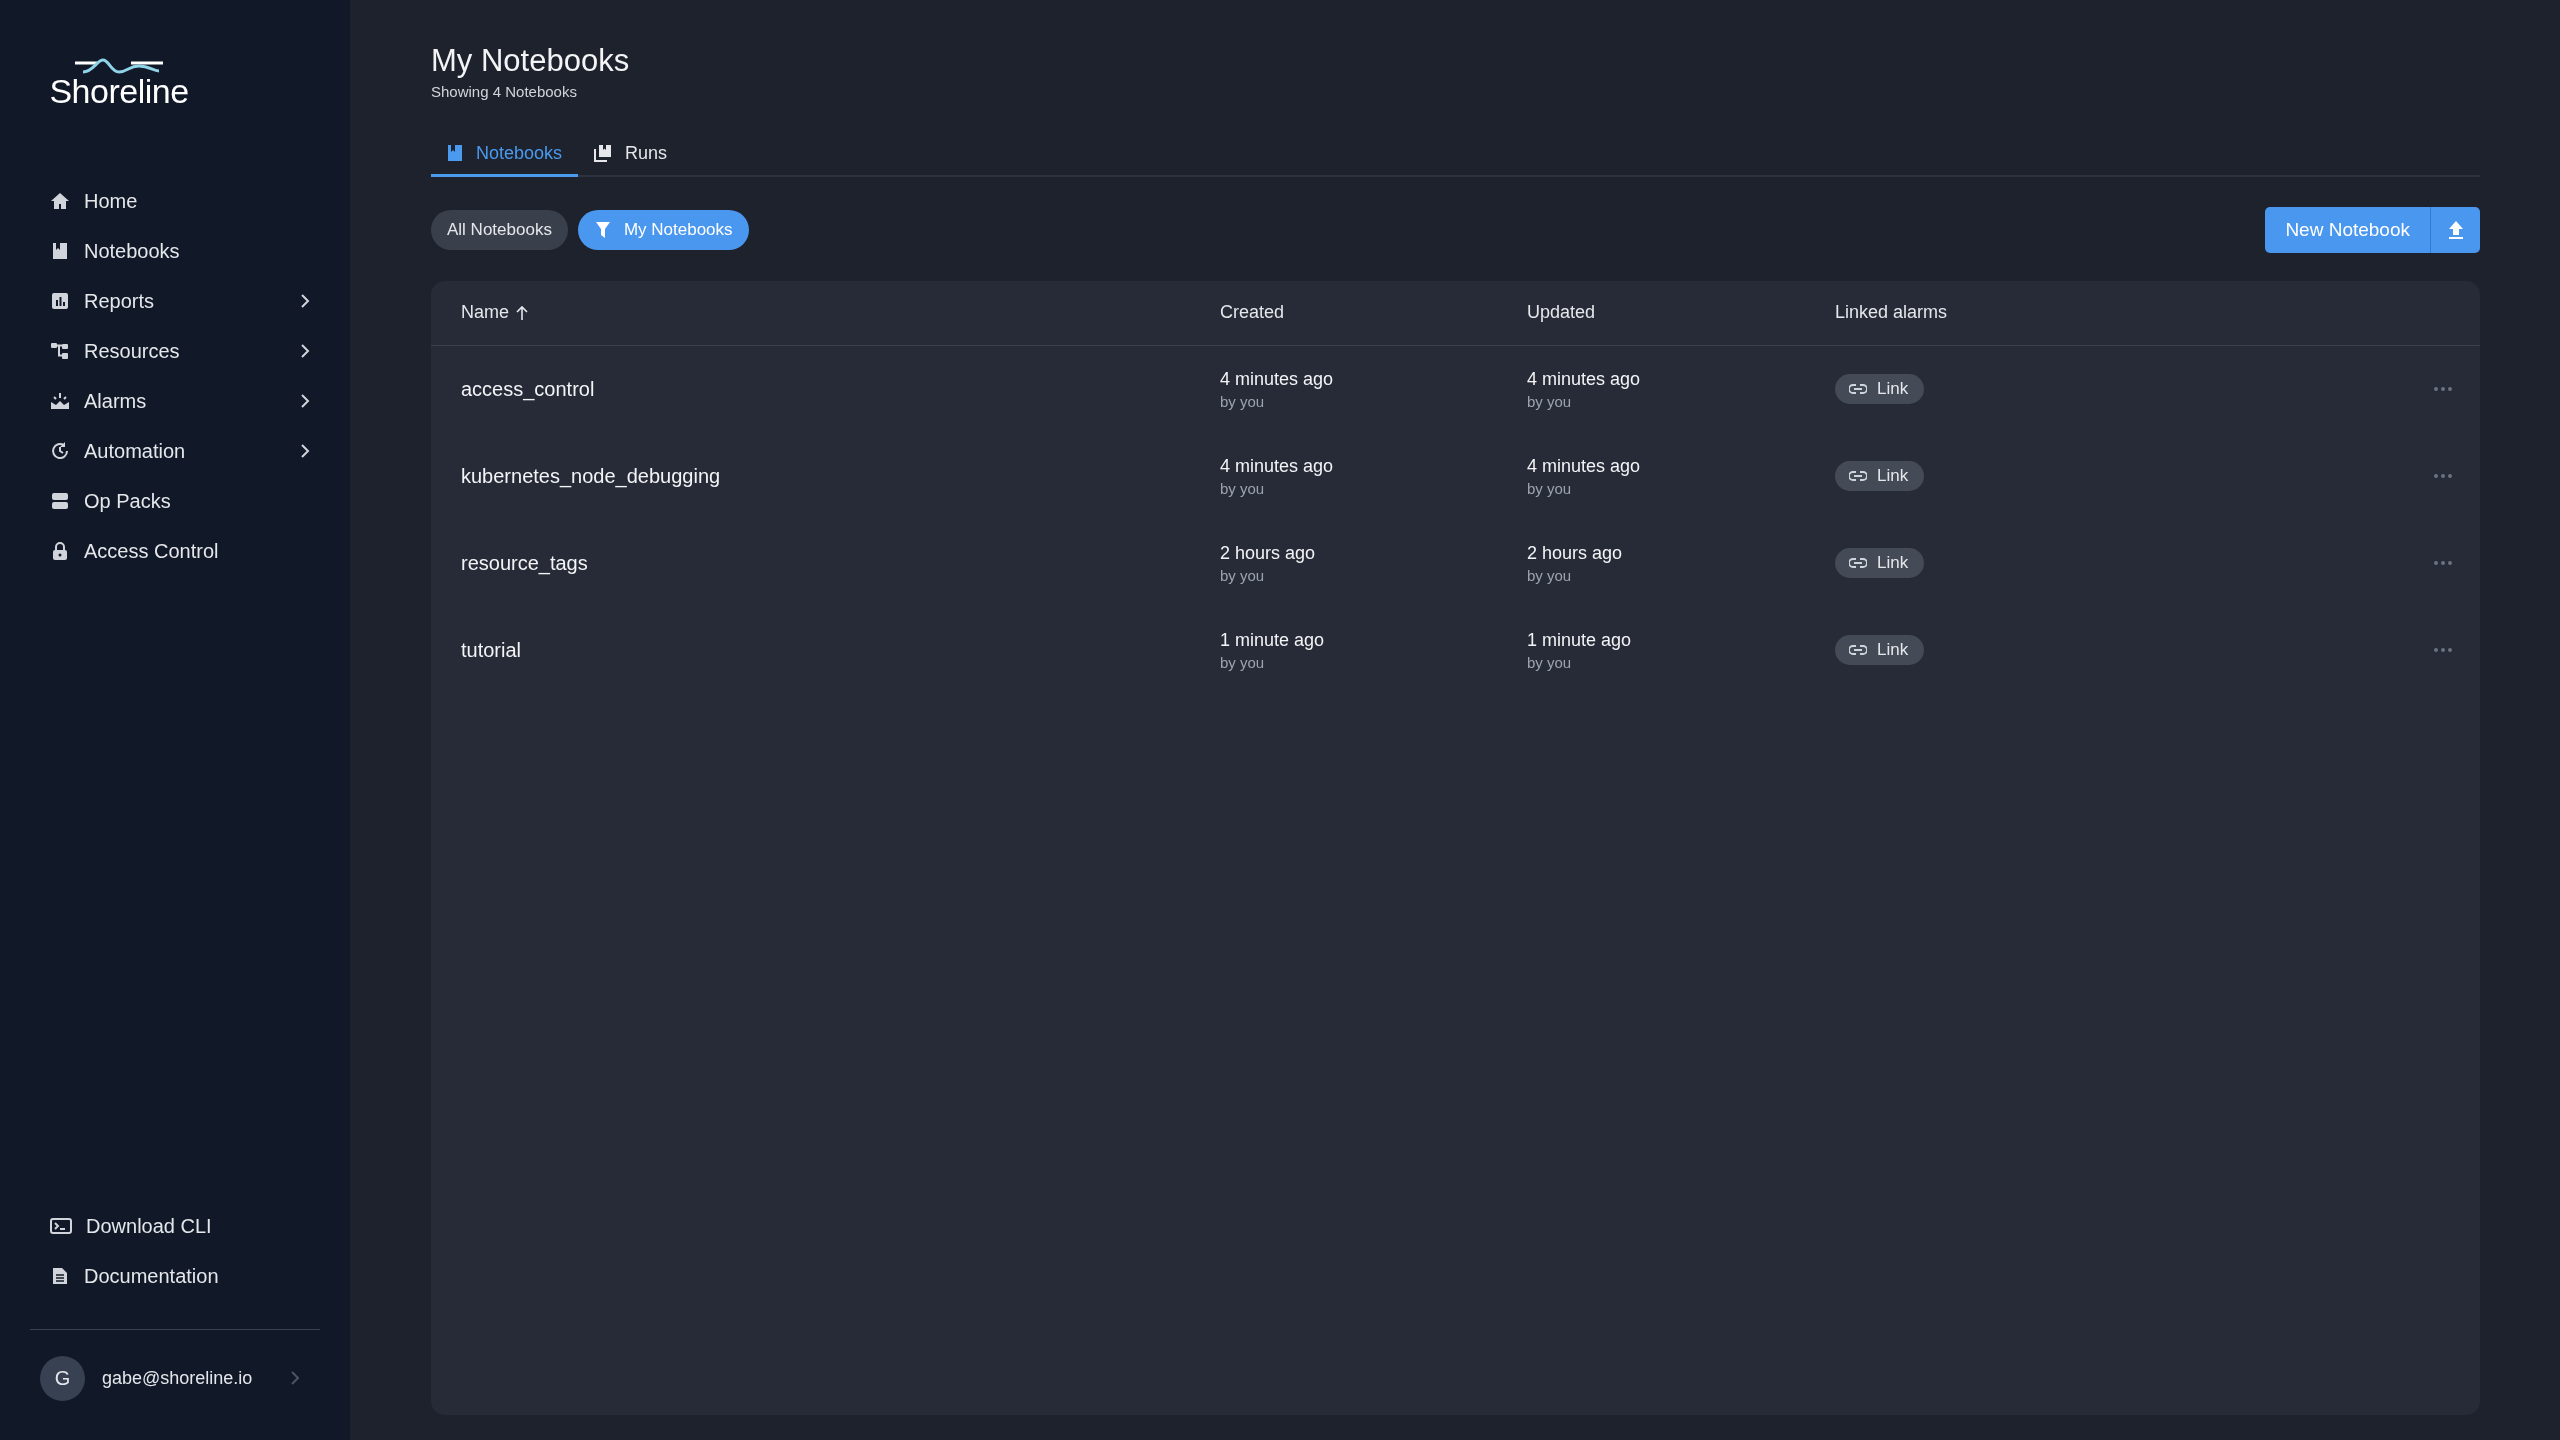  I want to click on avatar: G, so click(62, 1378).